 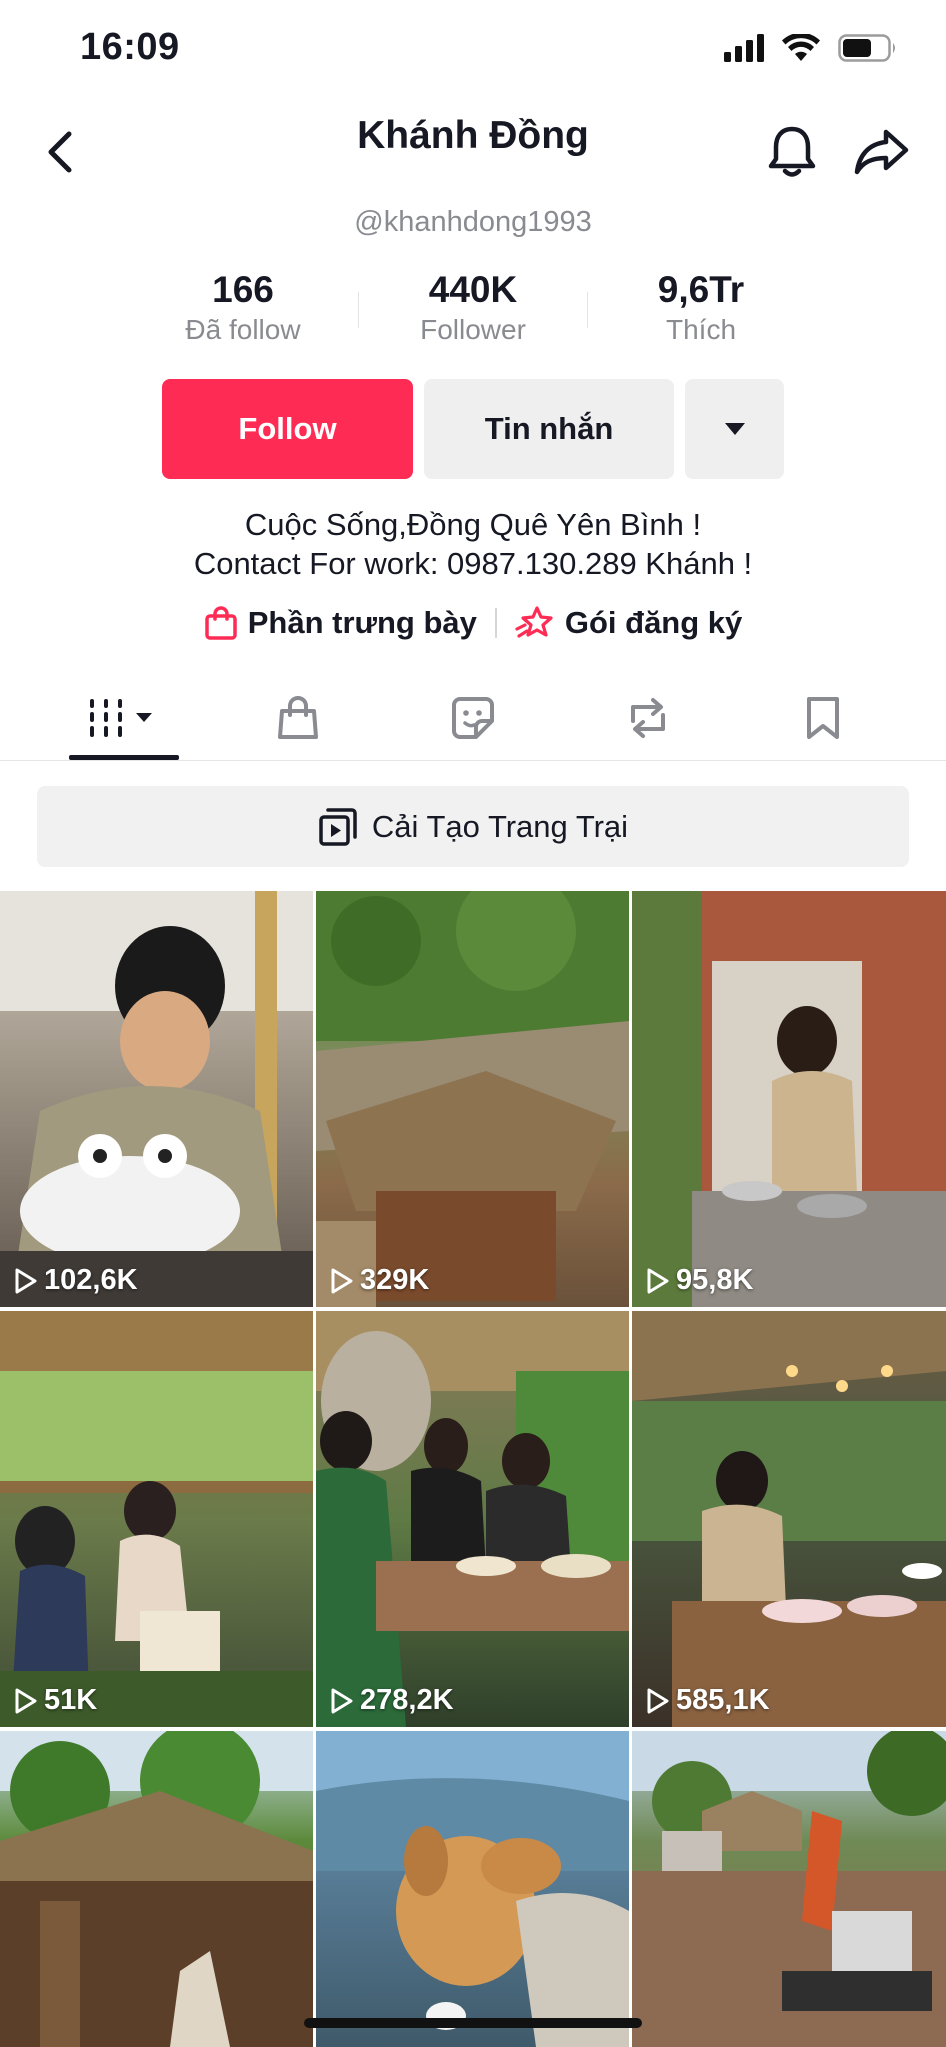 I want to click on repost-icon, so click(x=648, y=718).